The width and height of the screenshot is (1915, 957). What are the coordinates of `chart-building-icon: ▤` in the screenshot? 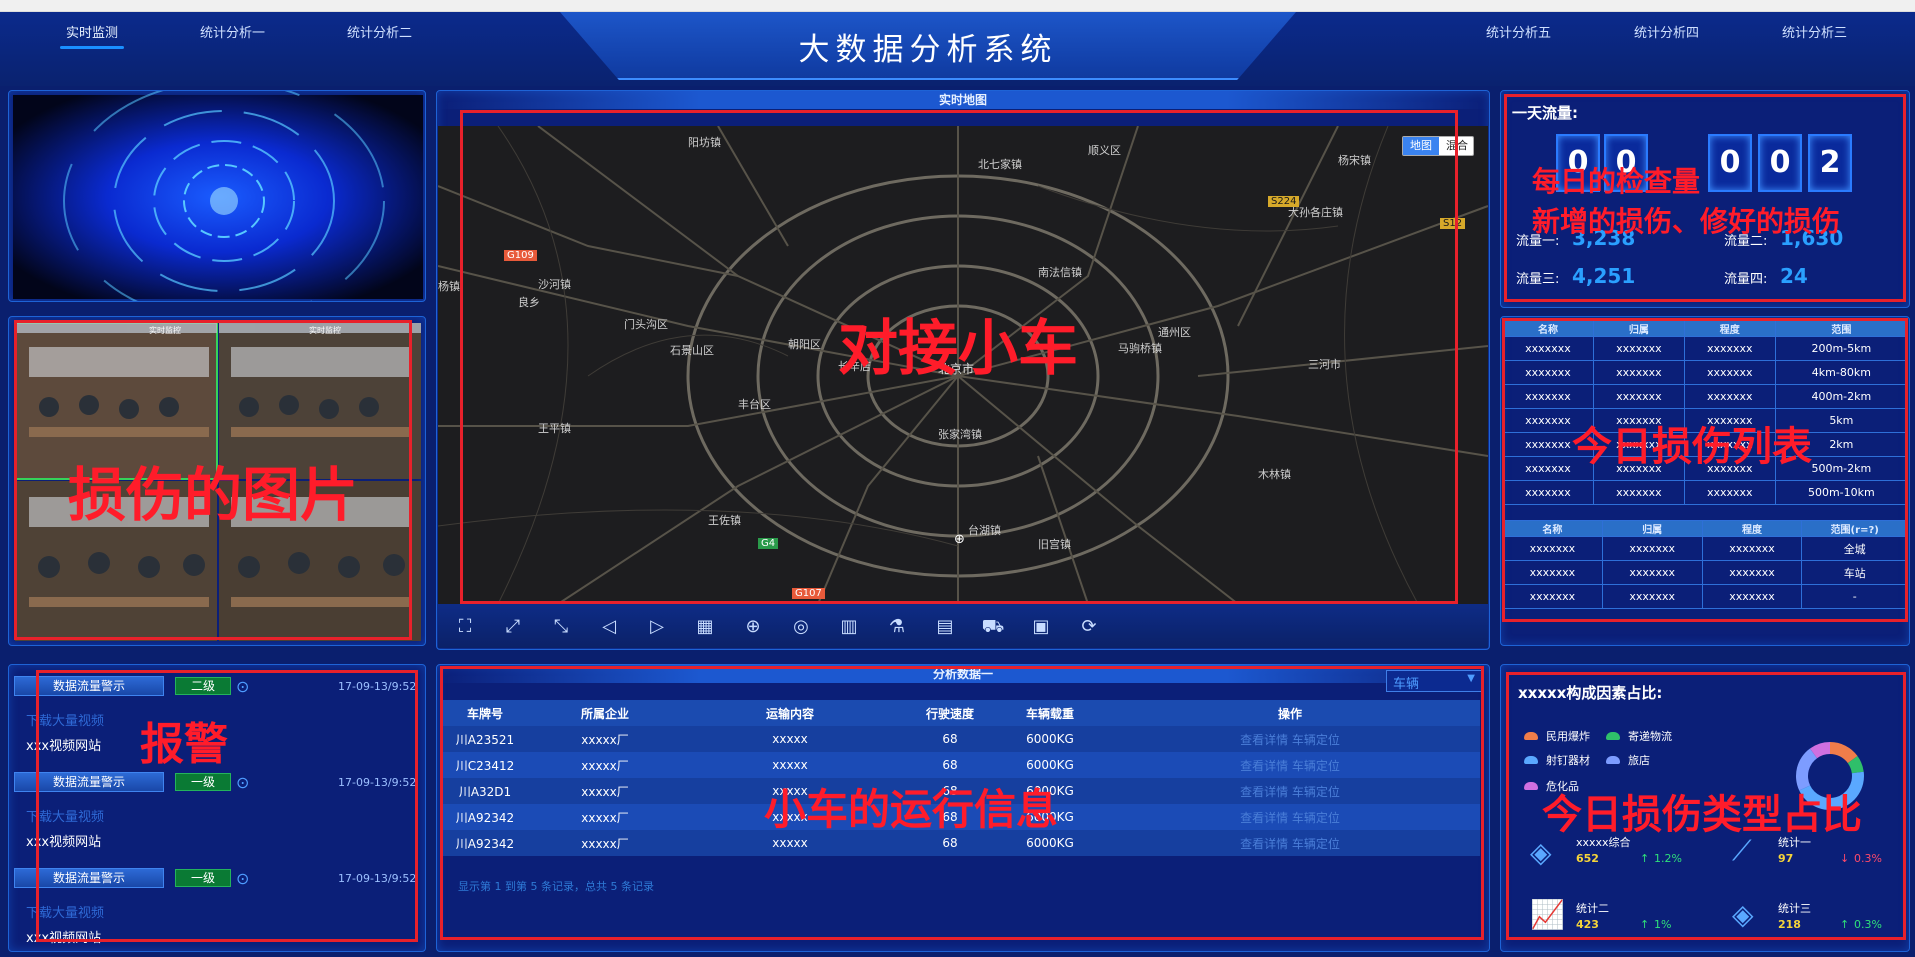 It's located at (945, 627).